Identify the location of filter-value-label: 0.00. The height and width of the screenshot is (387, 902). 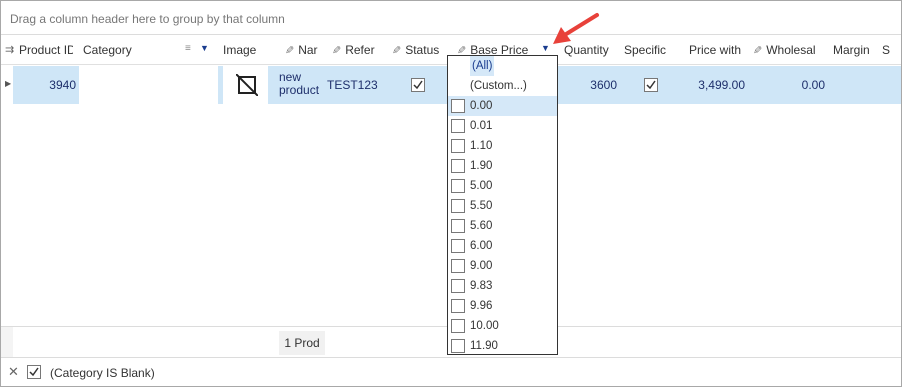
(481, 106).